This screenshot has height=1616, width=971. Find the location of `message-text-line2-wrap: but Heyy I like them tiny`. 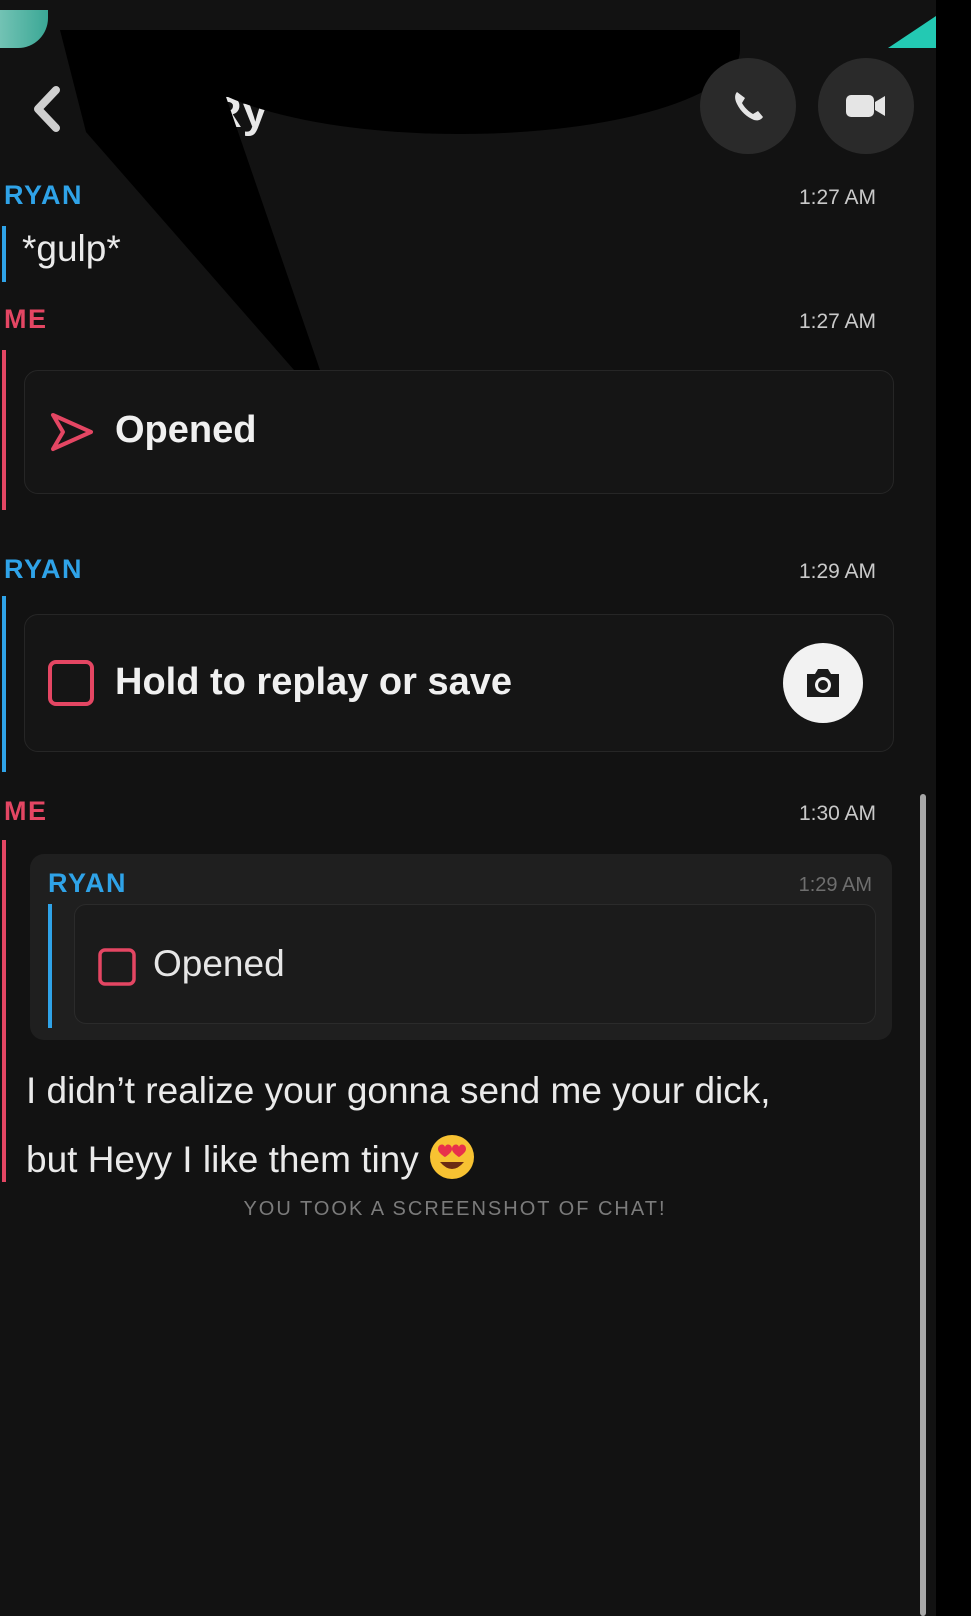

message-text-line2-wrap: but Heyy I like them tiny is located at coordinates (250, 1157).